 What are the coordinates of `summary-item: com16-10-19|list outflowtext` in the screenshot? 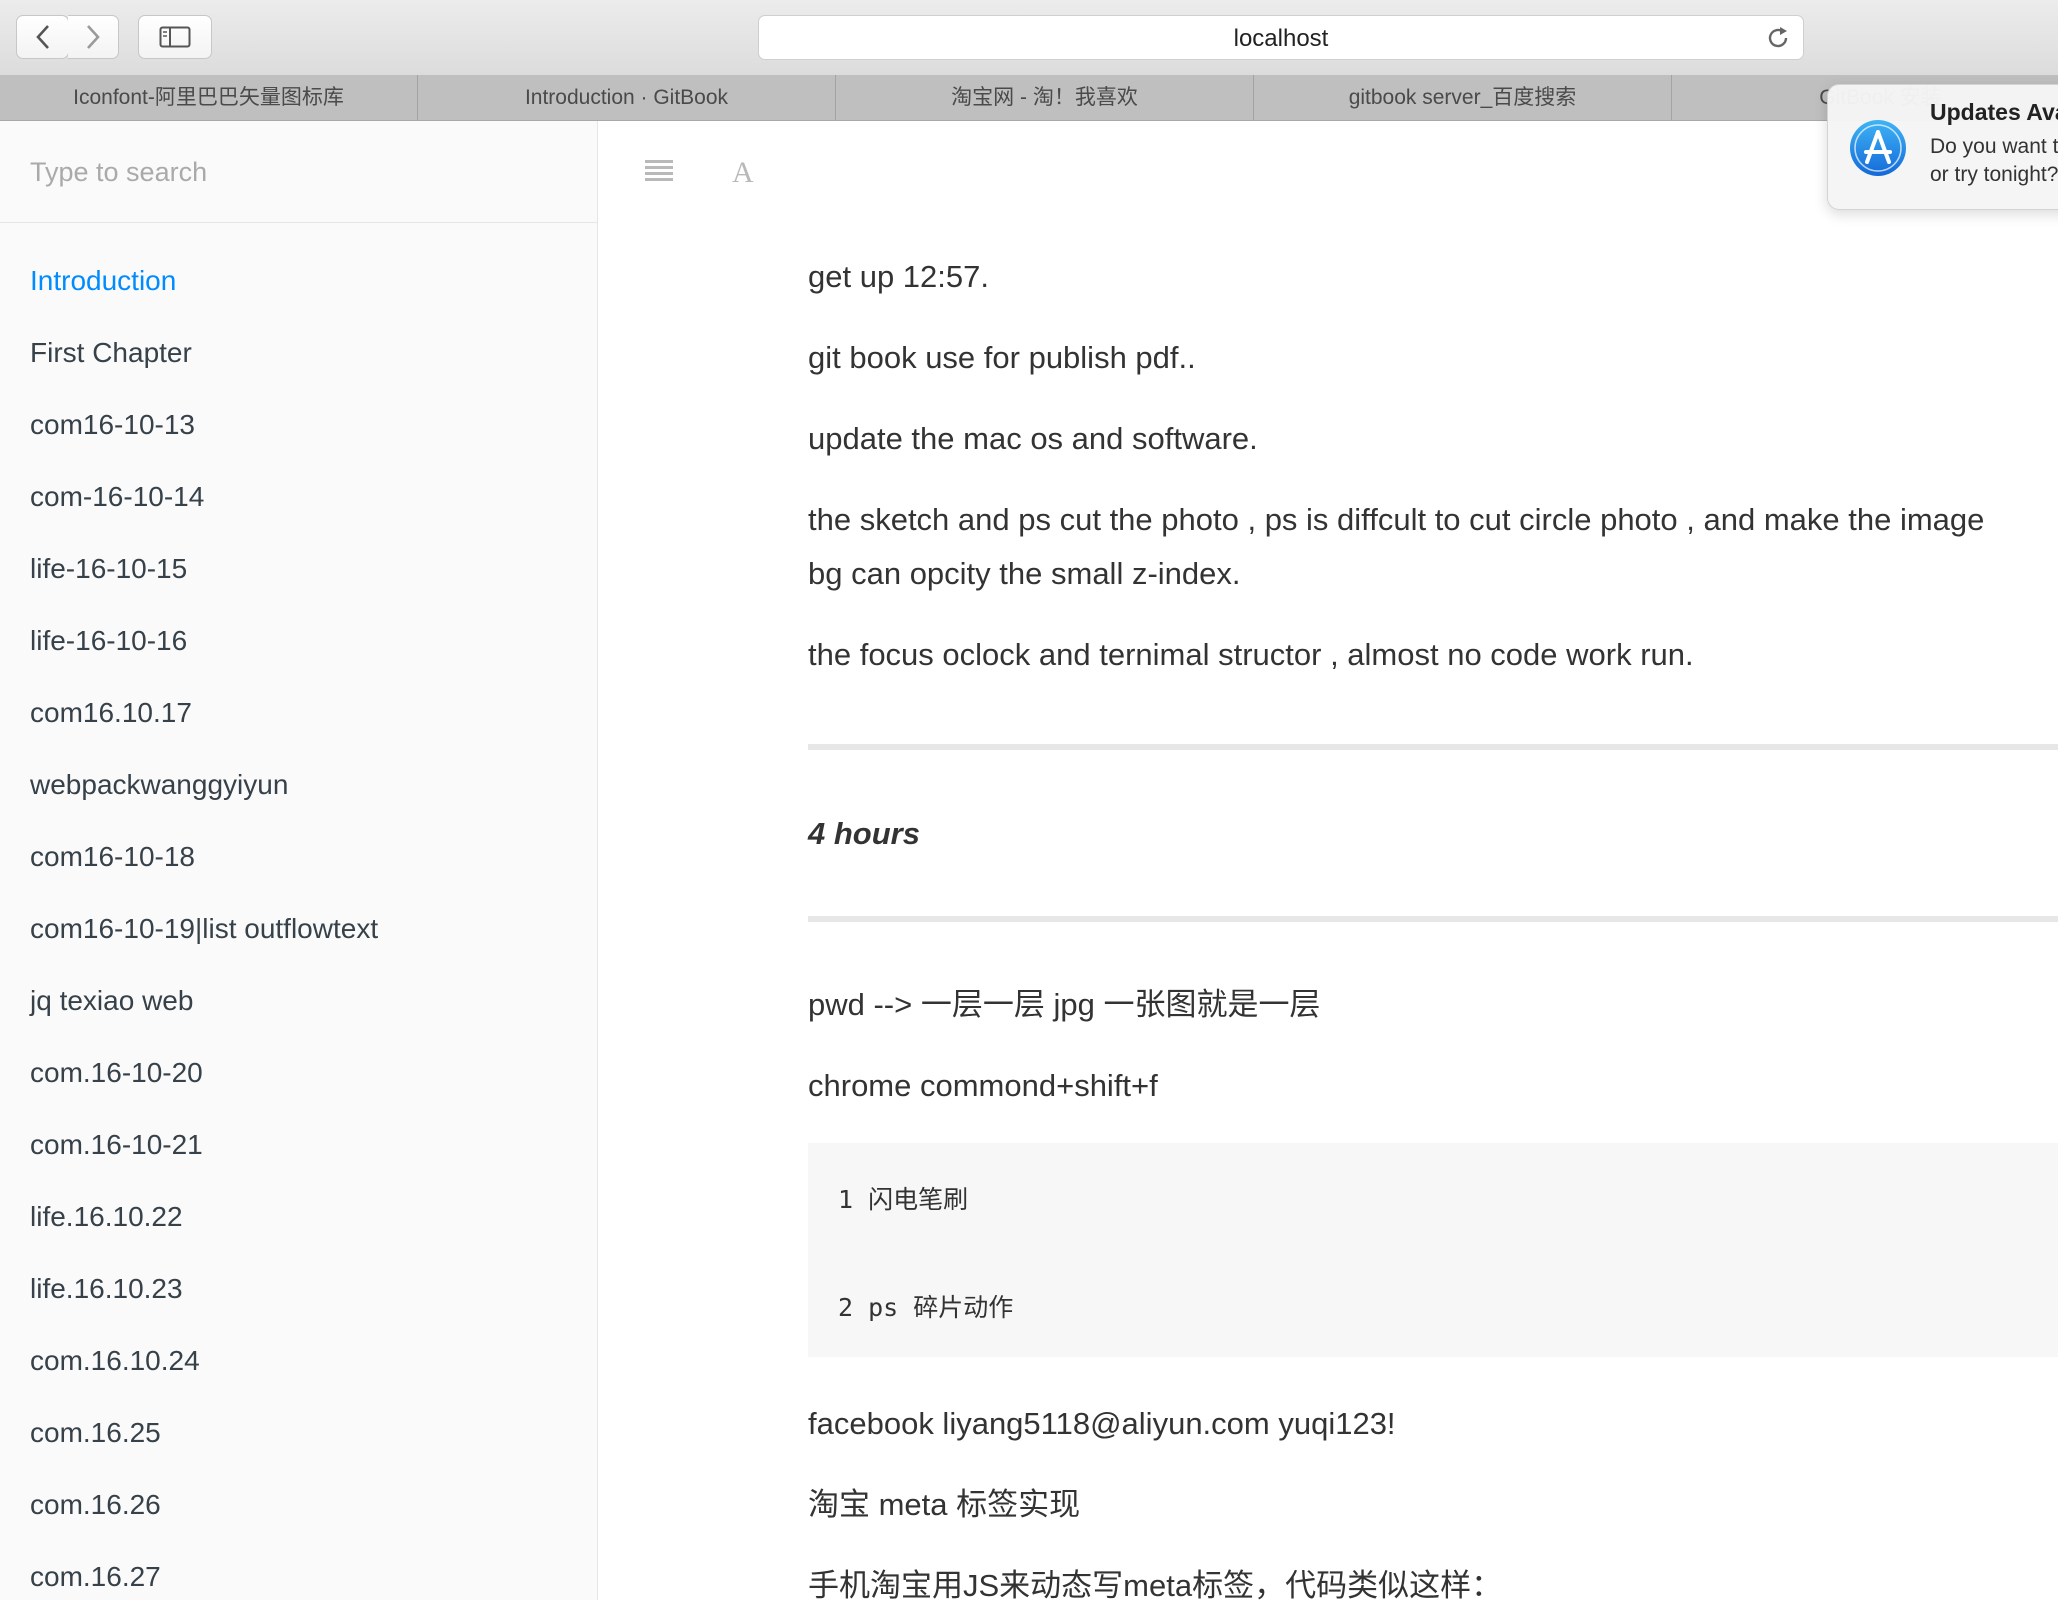 It's located at (298, 945).